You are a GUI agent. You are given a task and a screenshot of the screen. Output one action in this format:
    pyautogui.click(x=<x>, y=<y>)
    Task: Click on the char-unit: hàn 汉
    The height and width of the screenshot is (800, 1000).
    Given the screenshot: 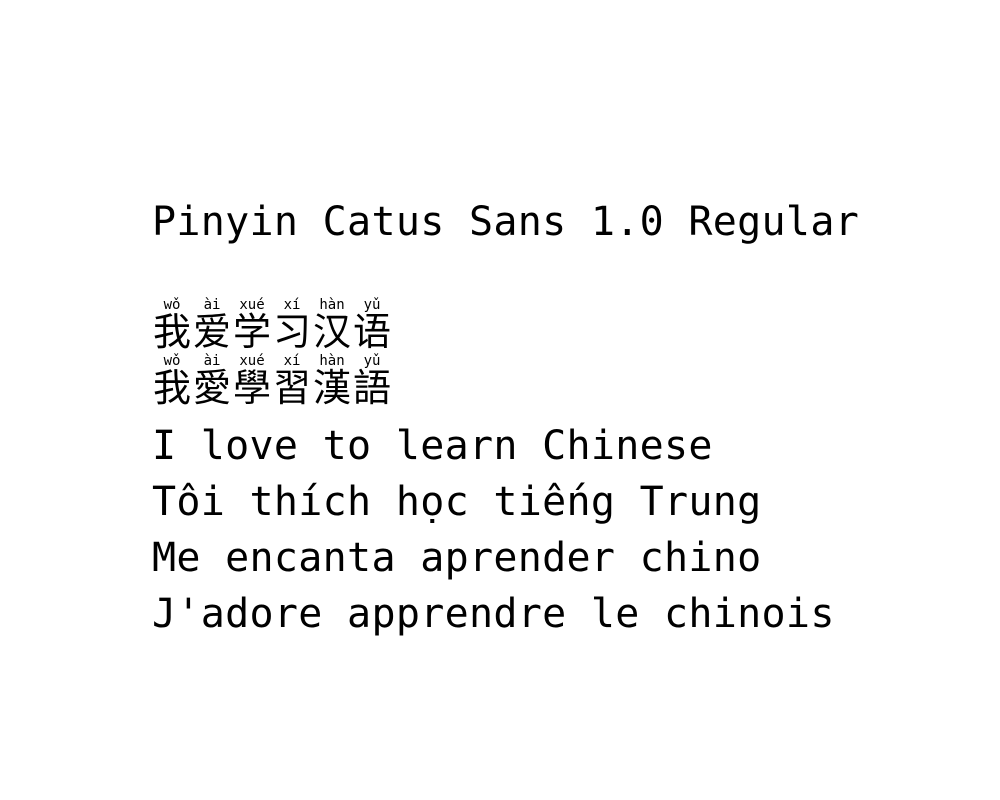 What is the action you would take?
    pyautogui.click(x=332, y=325)
    